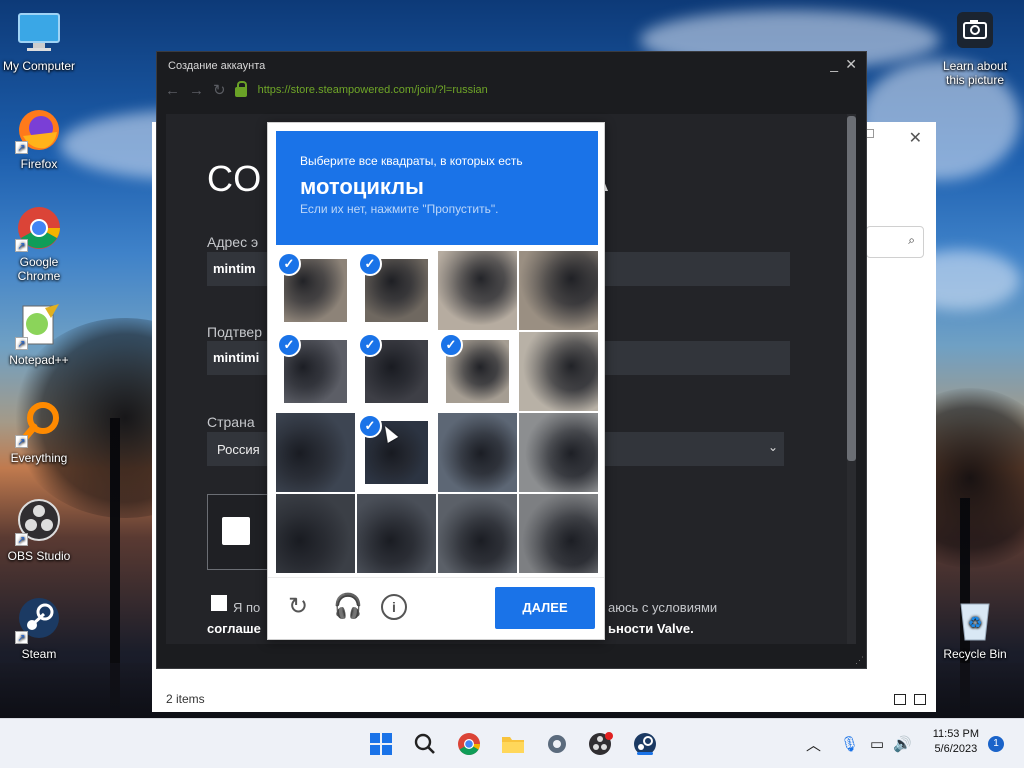  What do you see at coordinates (219, 603) in the screenshot?
I see `agree-checkbox` at bounding box center [219, 603].